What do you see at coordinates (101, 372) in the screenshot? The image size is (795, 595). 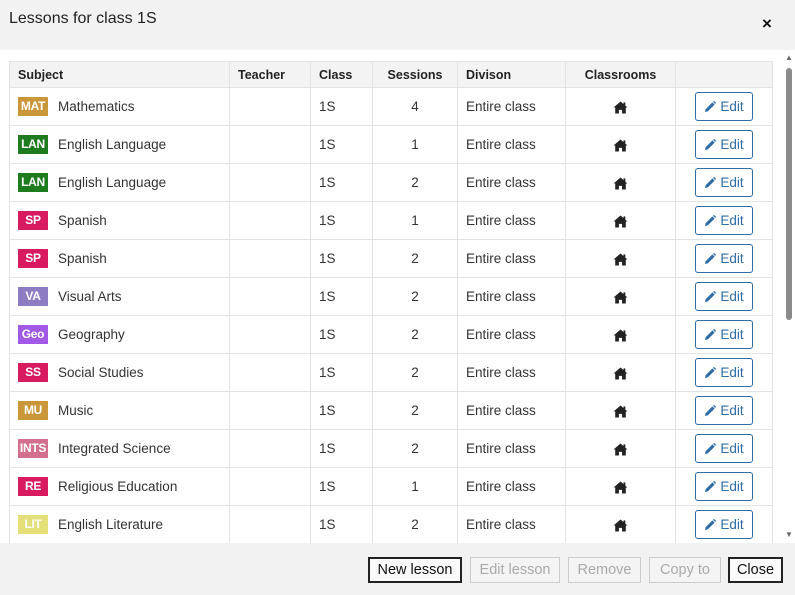 I see `subject-name: Social Studies` at bounding box center [101, 372].